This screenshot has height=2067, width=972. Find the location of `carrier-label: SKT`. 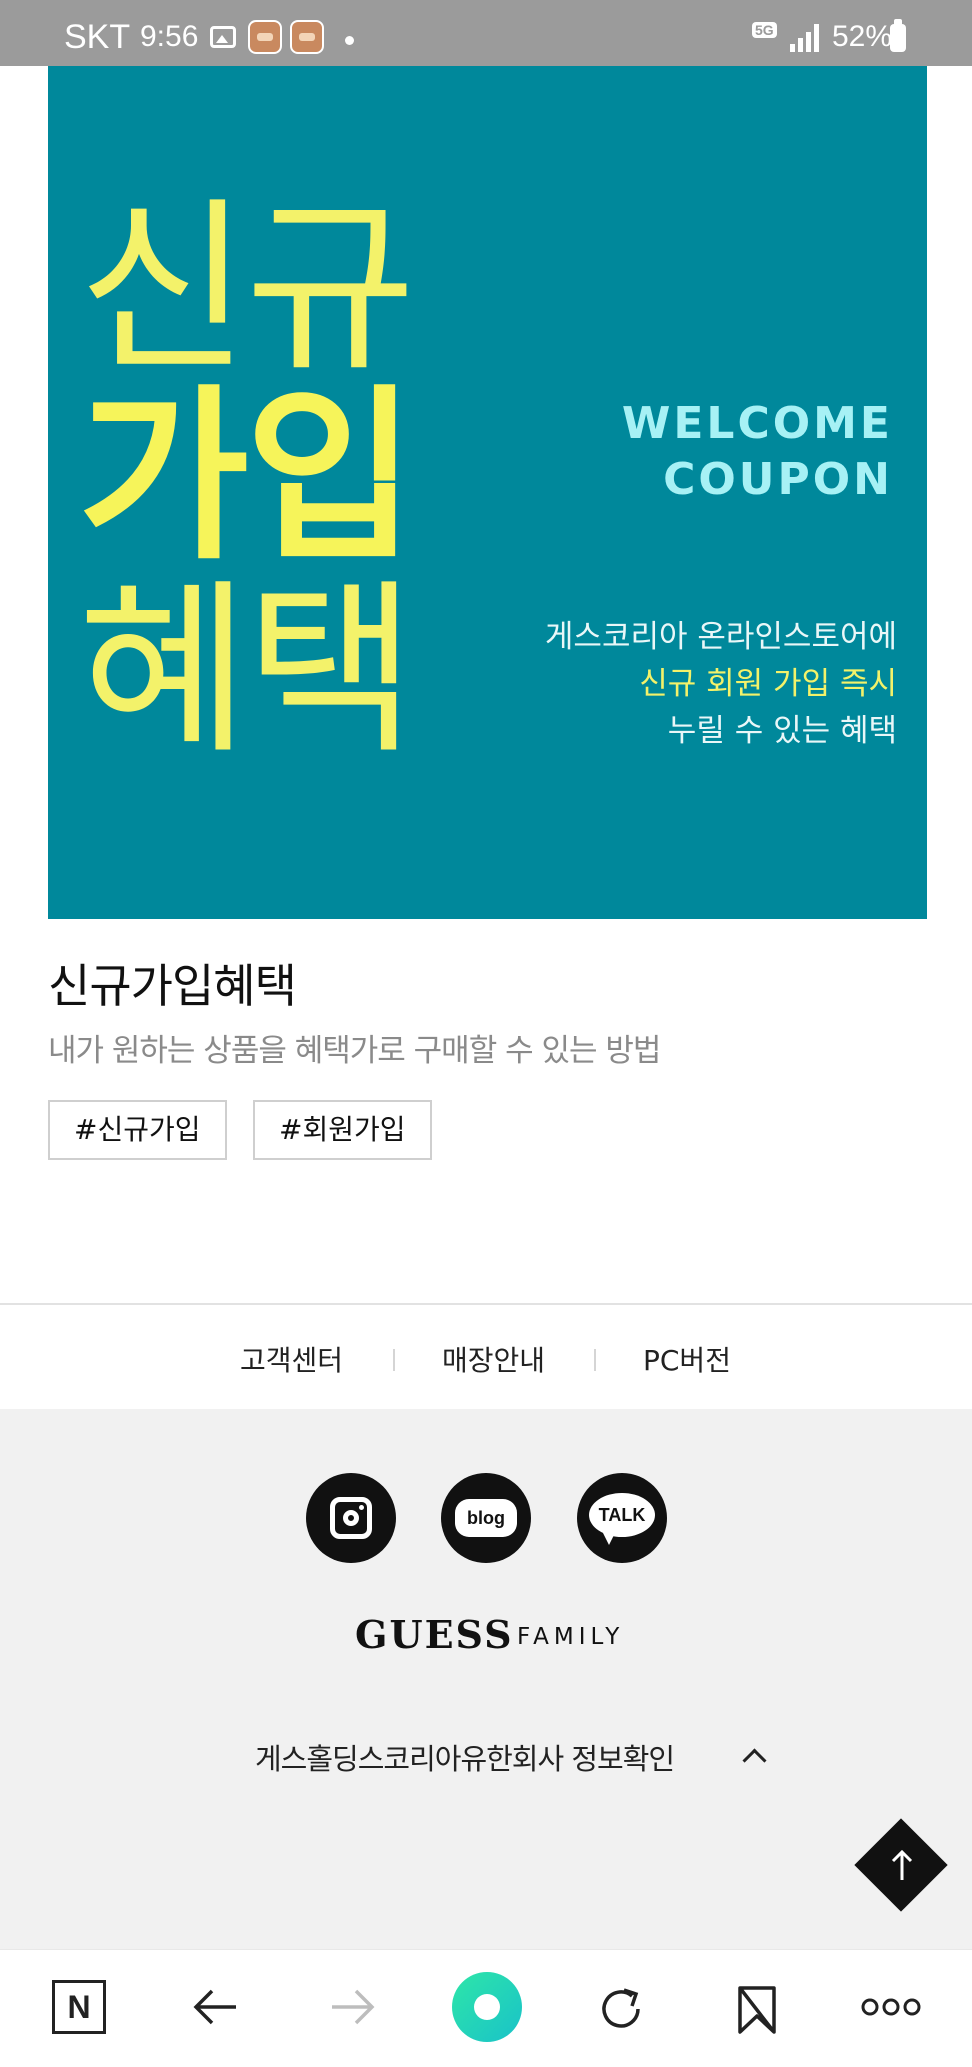

carrier-label: SKT is located at coordinates (97, 37).